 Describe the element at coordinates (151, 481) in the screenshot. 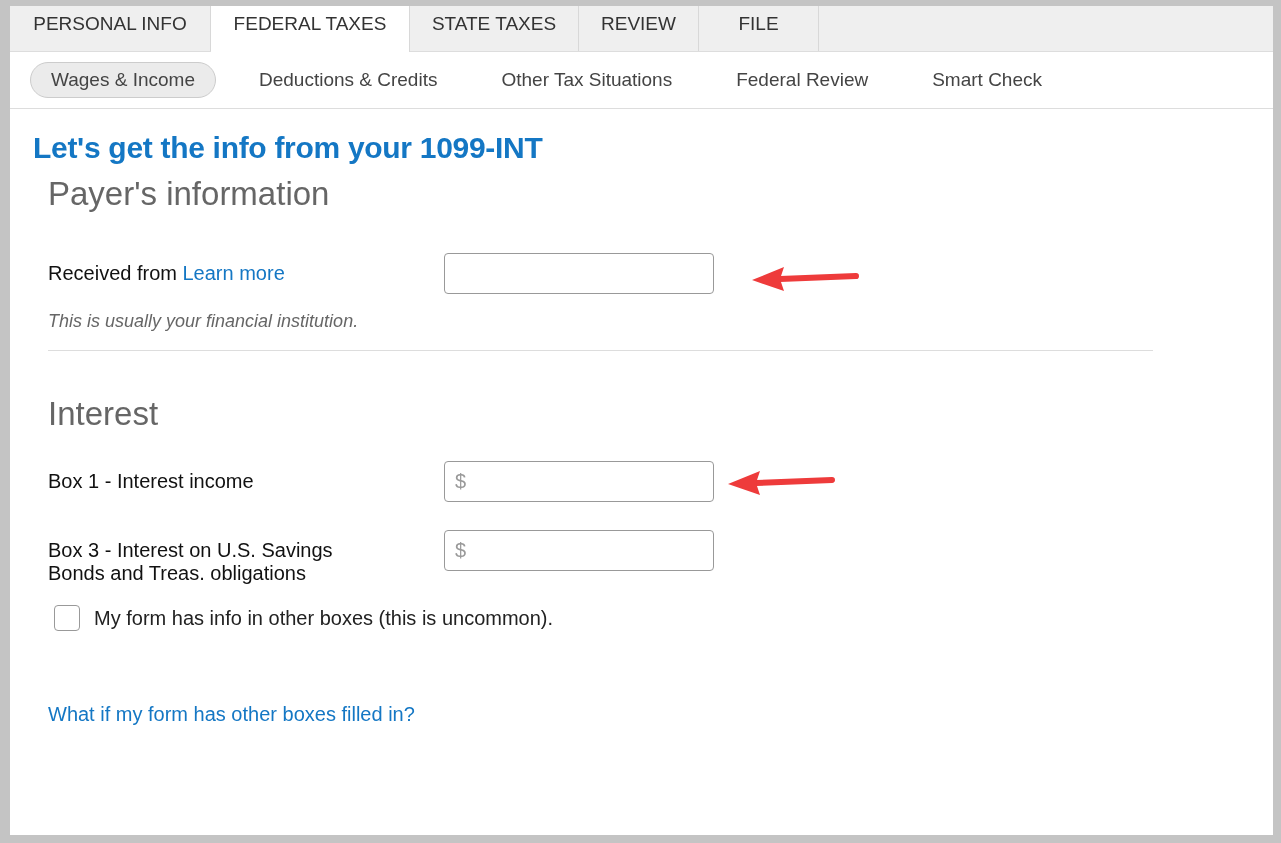

I see `field-label: Box 1 - Interest income` at that location.